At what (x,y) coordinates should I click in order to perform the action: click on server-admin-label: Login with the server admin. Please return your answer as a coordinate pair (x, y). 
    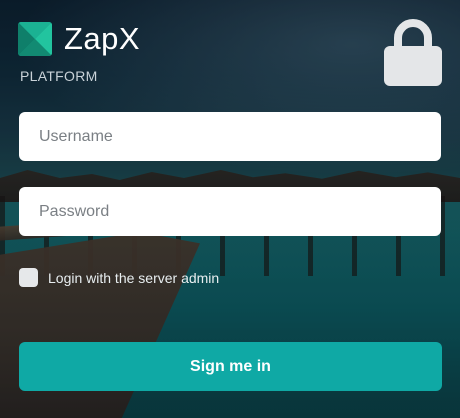
    Looking at the image, I should click on (134, 277).